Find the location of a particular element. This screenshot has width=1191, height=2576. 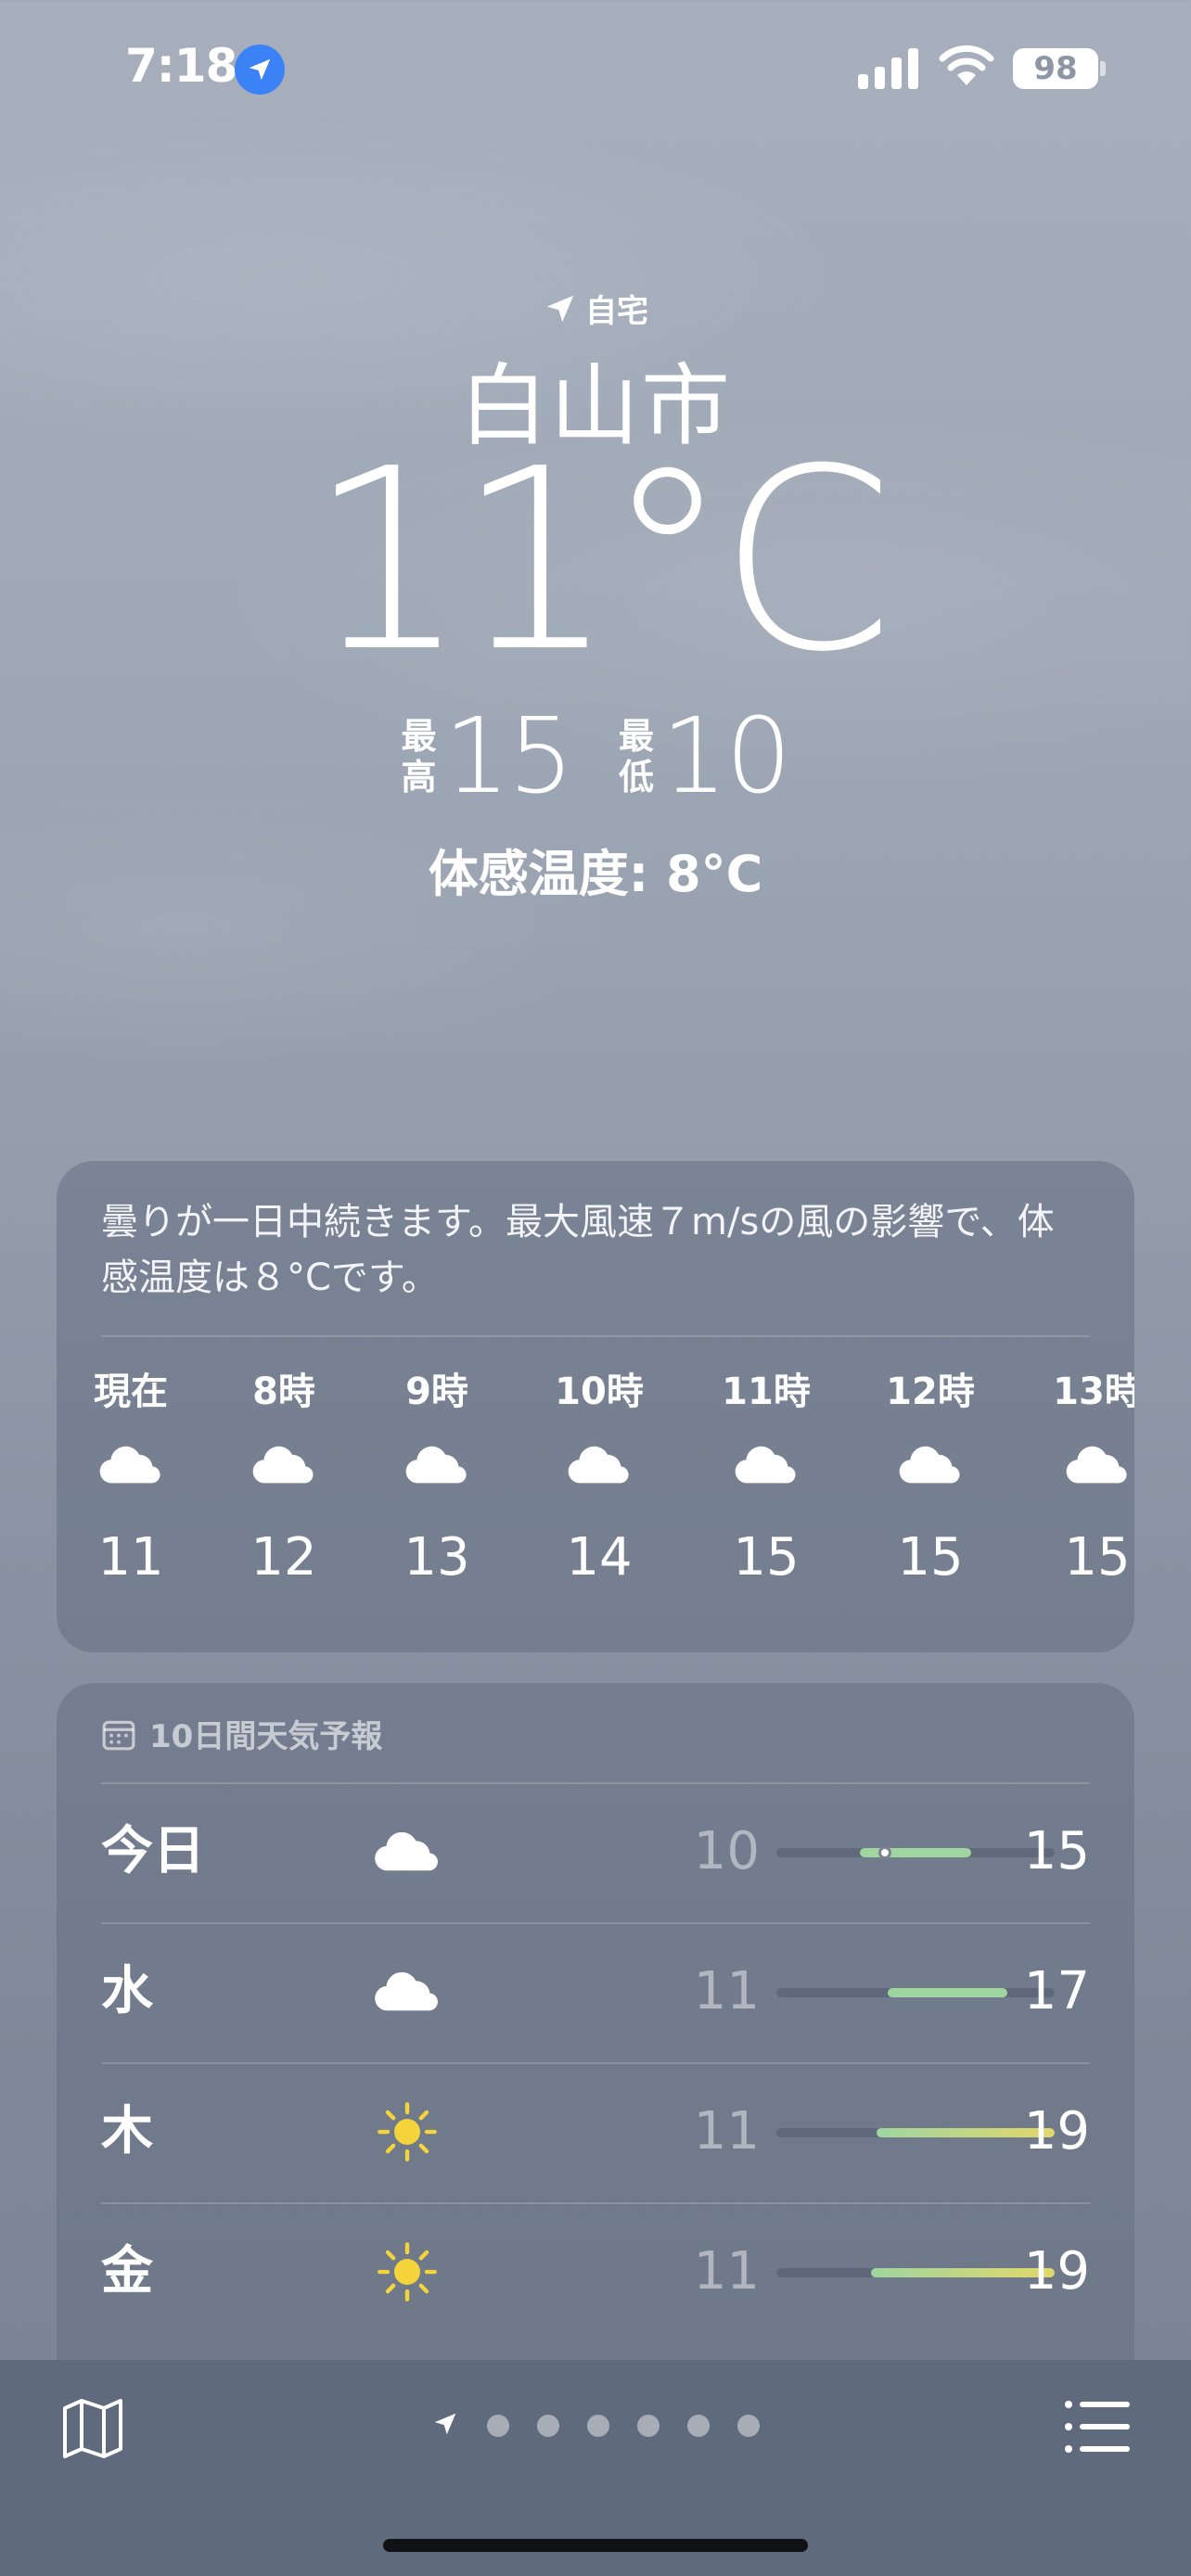

hour-temp: 11 is located at coordinates (130, 1558).